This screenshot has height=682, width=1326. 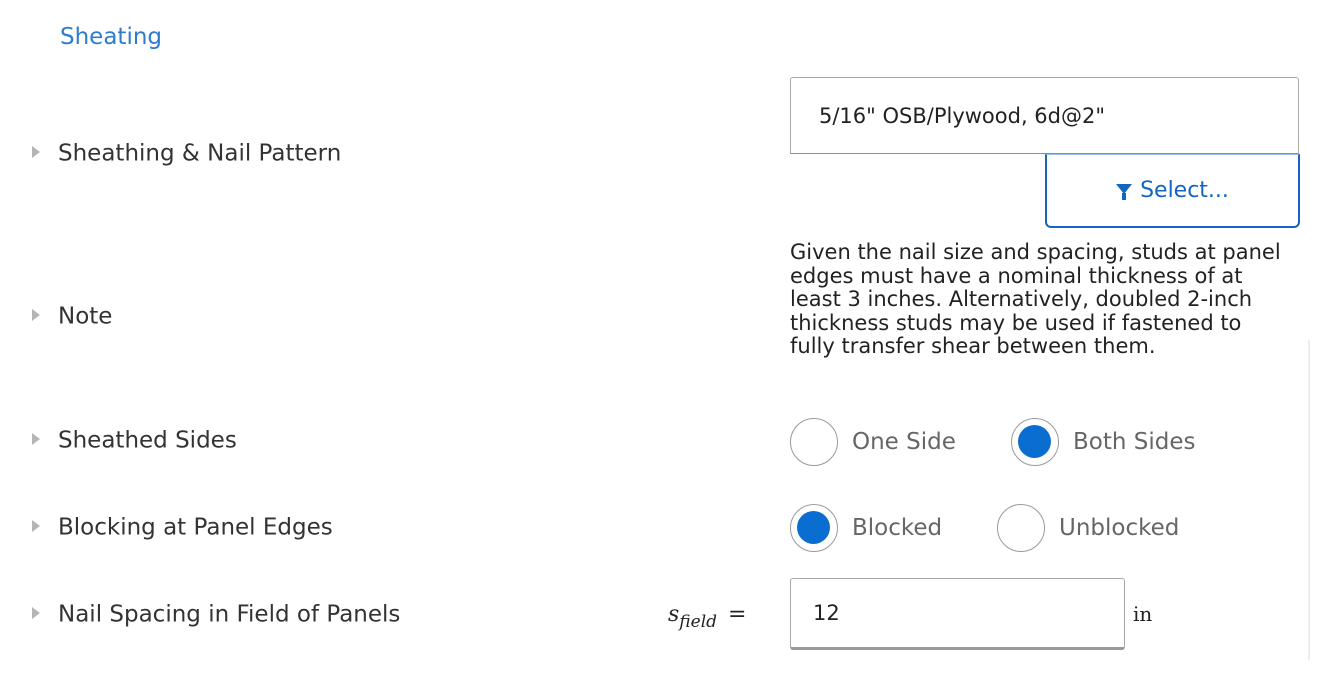 What do you see at coordinates (814, 528) in the screenshot?
I see `radio-blocked` at bounding box center [814, 528].